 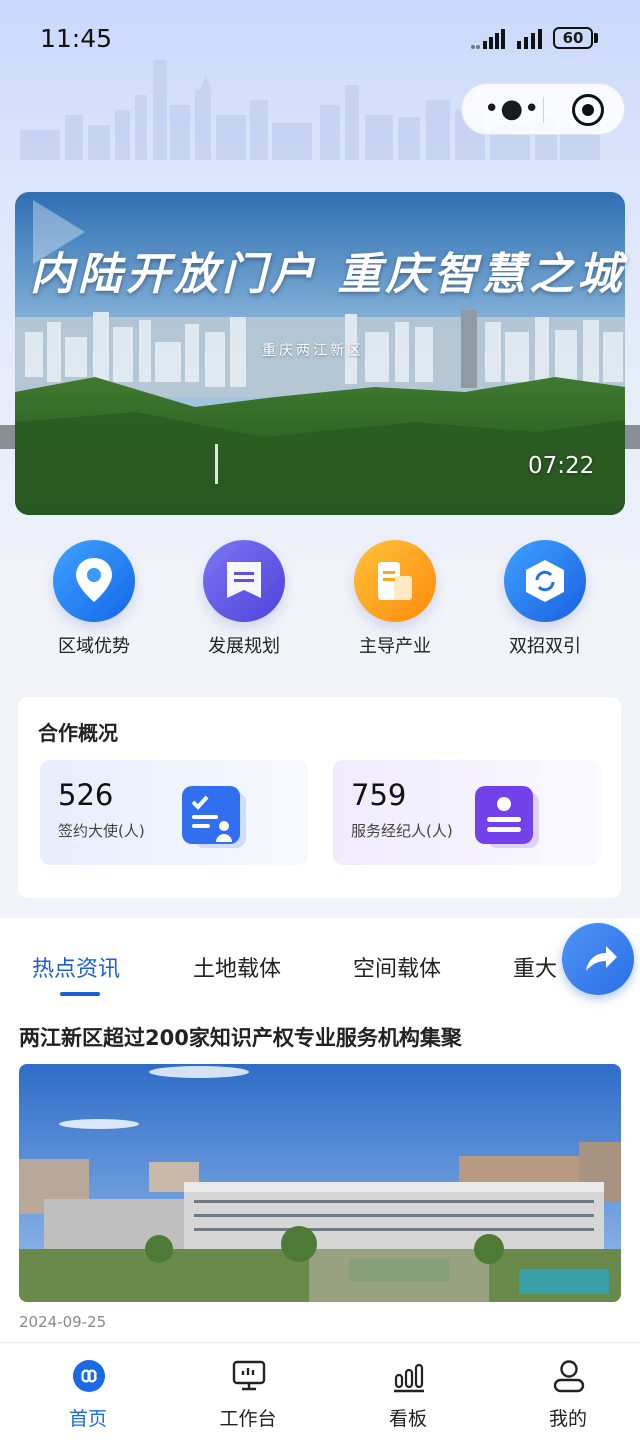 What do you see at coordinates (248, 1393) in the screenshot?
I see `tabbar-workbench: 工作台` at bounding box center [248, 1393].